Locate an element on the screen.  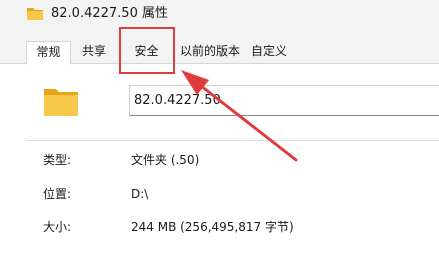
type-value: 文件夹 (.50) is located at coordinates (165, 160).